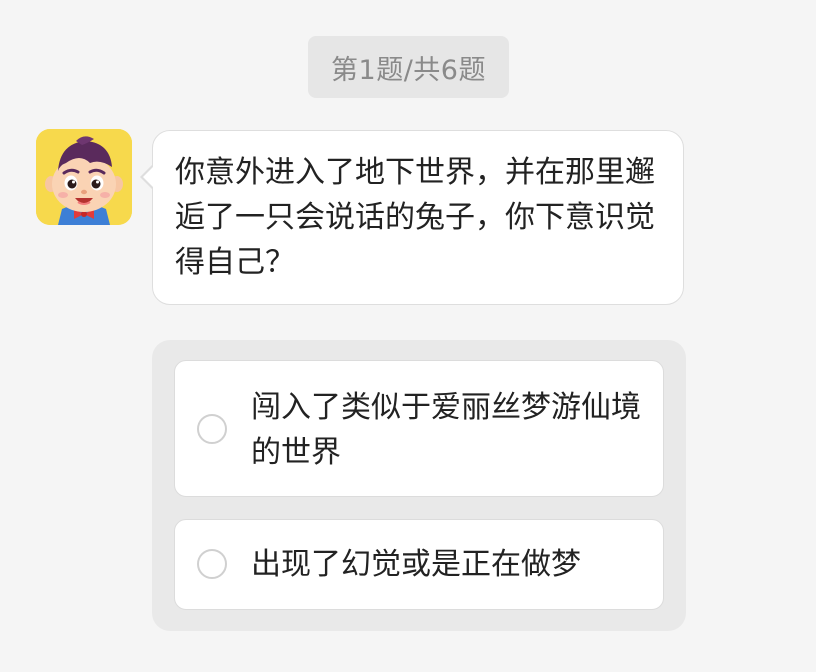 The width and height of the screenshot is (816, 672). I want to click on answer-option-b-label: 出现了幻觉或是正在做梦, so click(416, 564).